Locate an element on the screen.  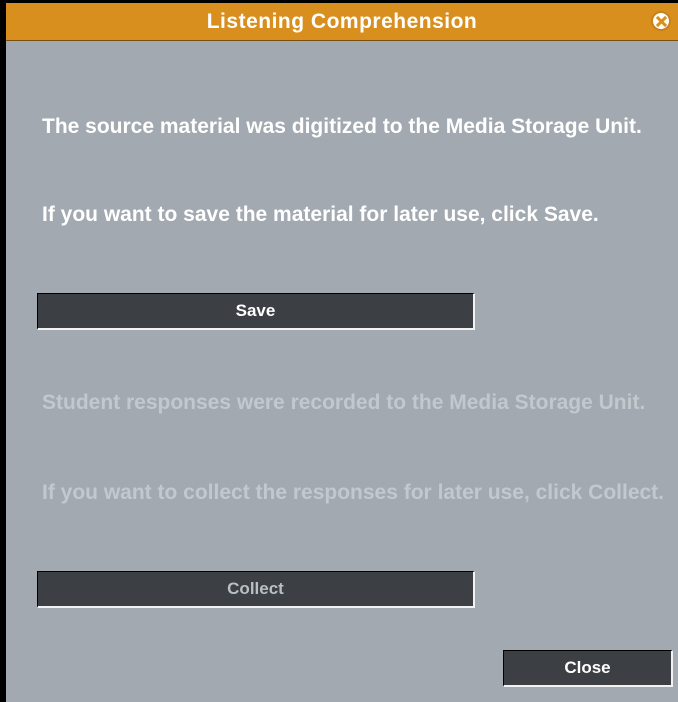
close-button: Close is located at coordinates (588, 668).